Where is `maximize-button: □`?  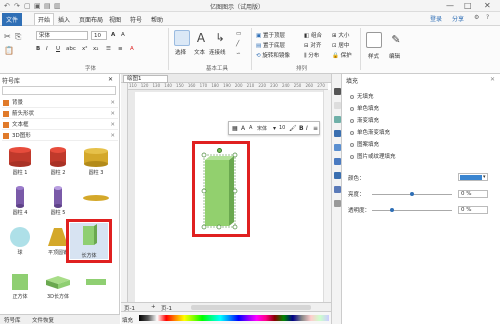 maximize-button: □ is located at coordinates (468, 5).